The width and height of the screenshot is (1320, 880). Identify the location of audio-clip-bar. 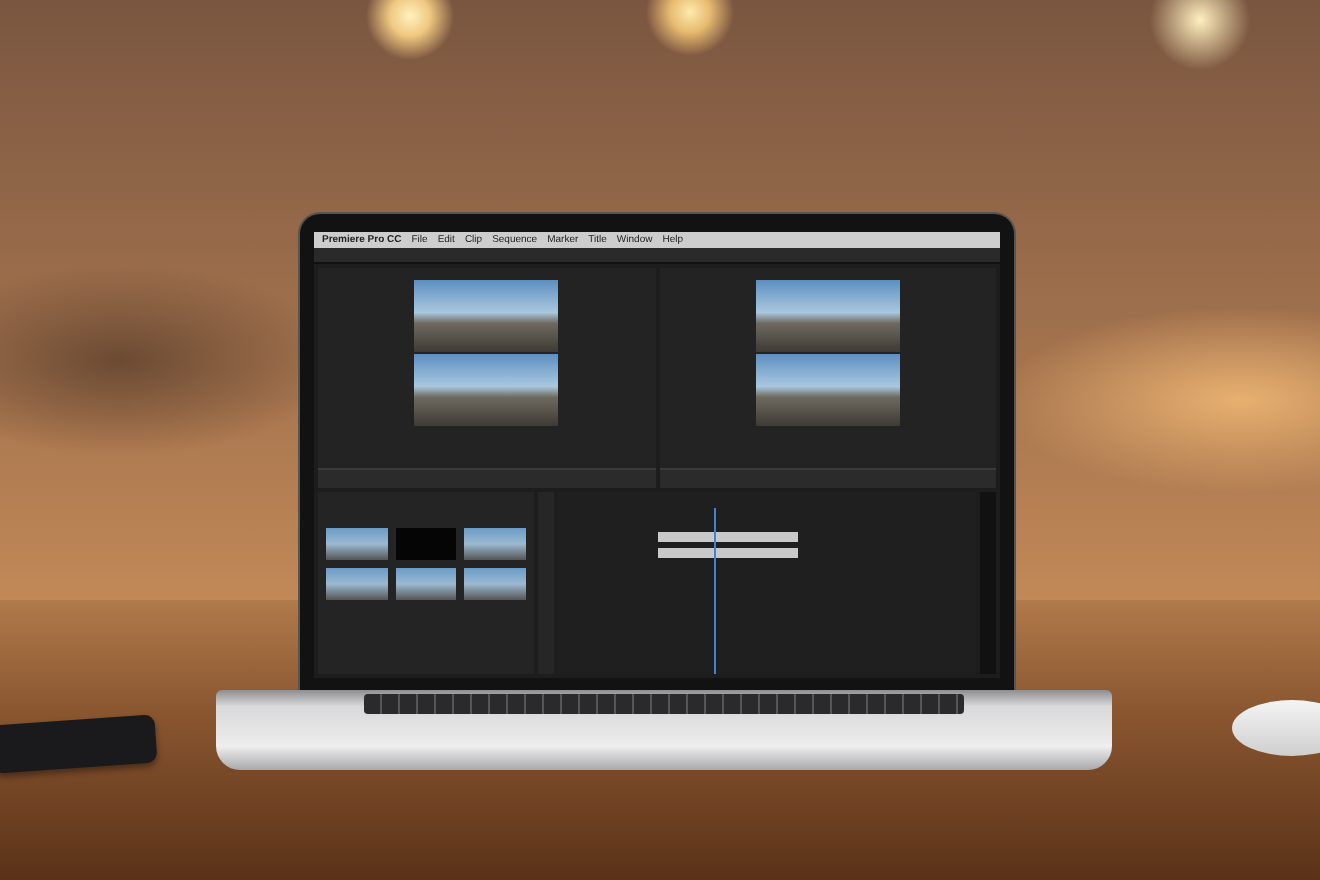
(728, 553).